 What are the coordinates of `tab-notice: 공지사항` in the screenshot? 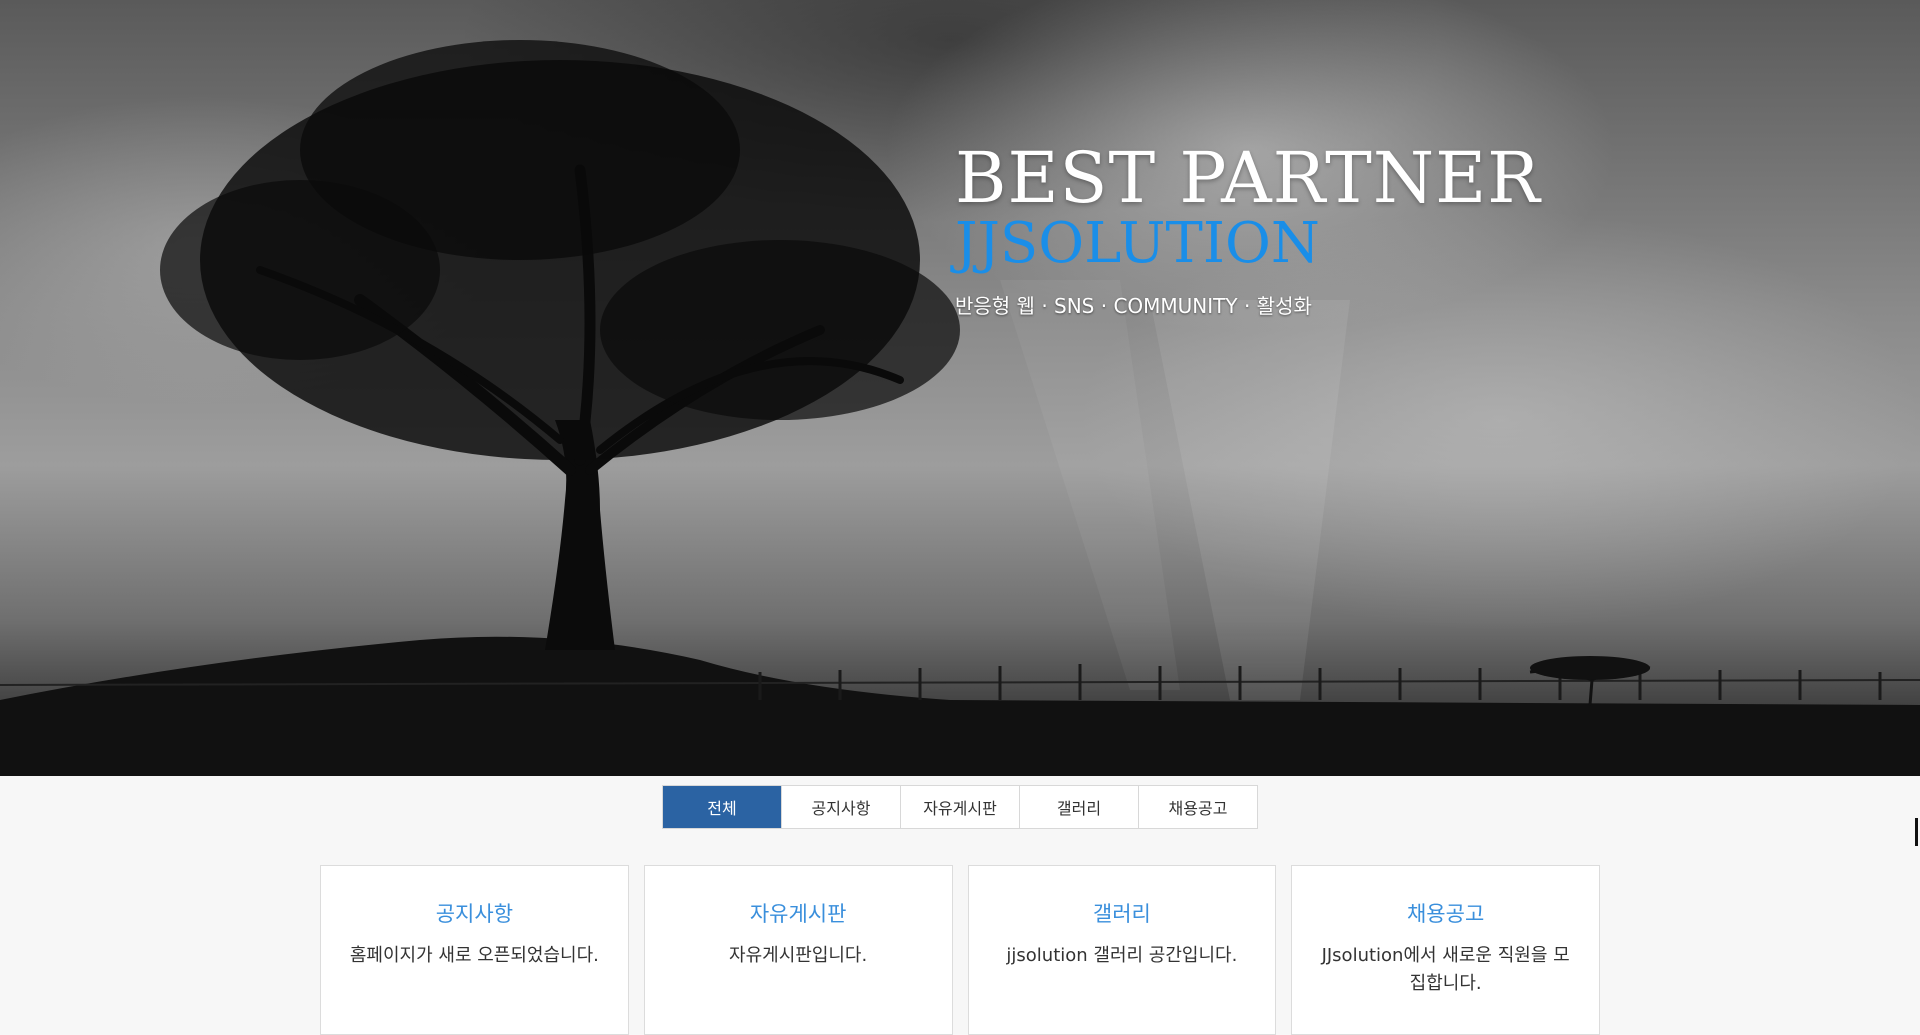 It's located at (840, 807).